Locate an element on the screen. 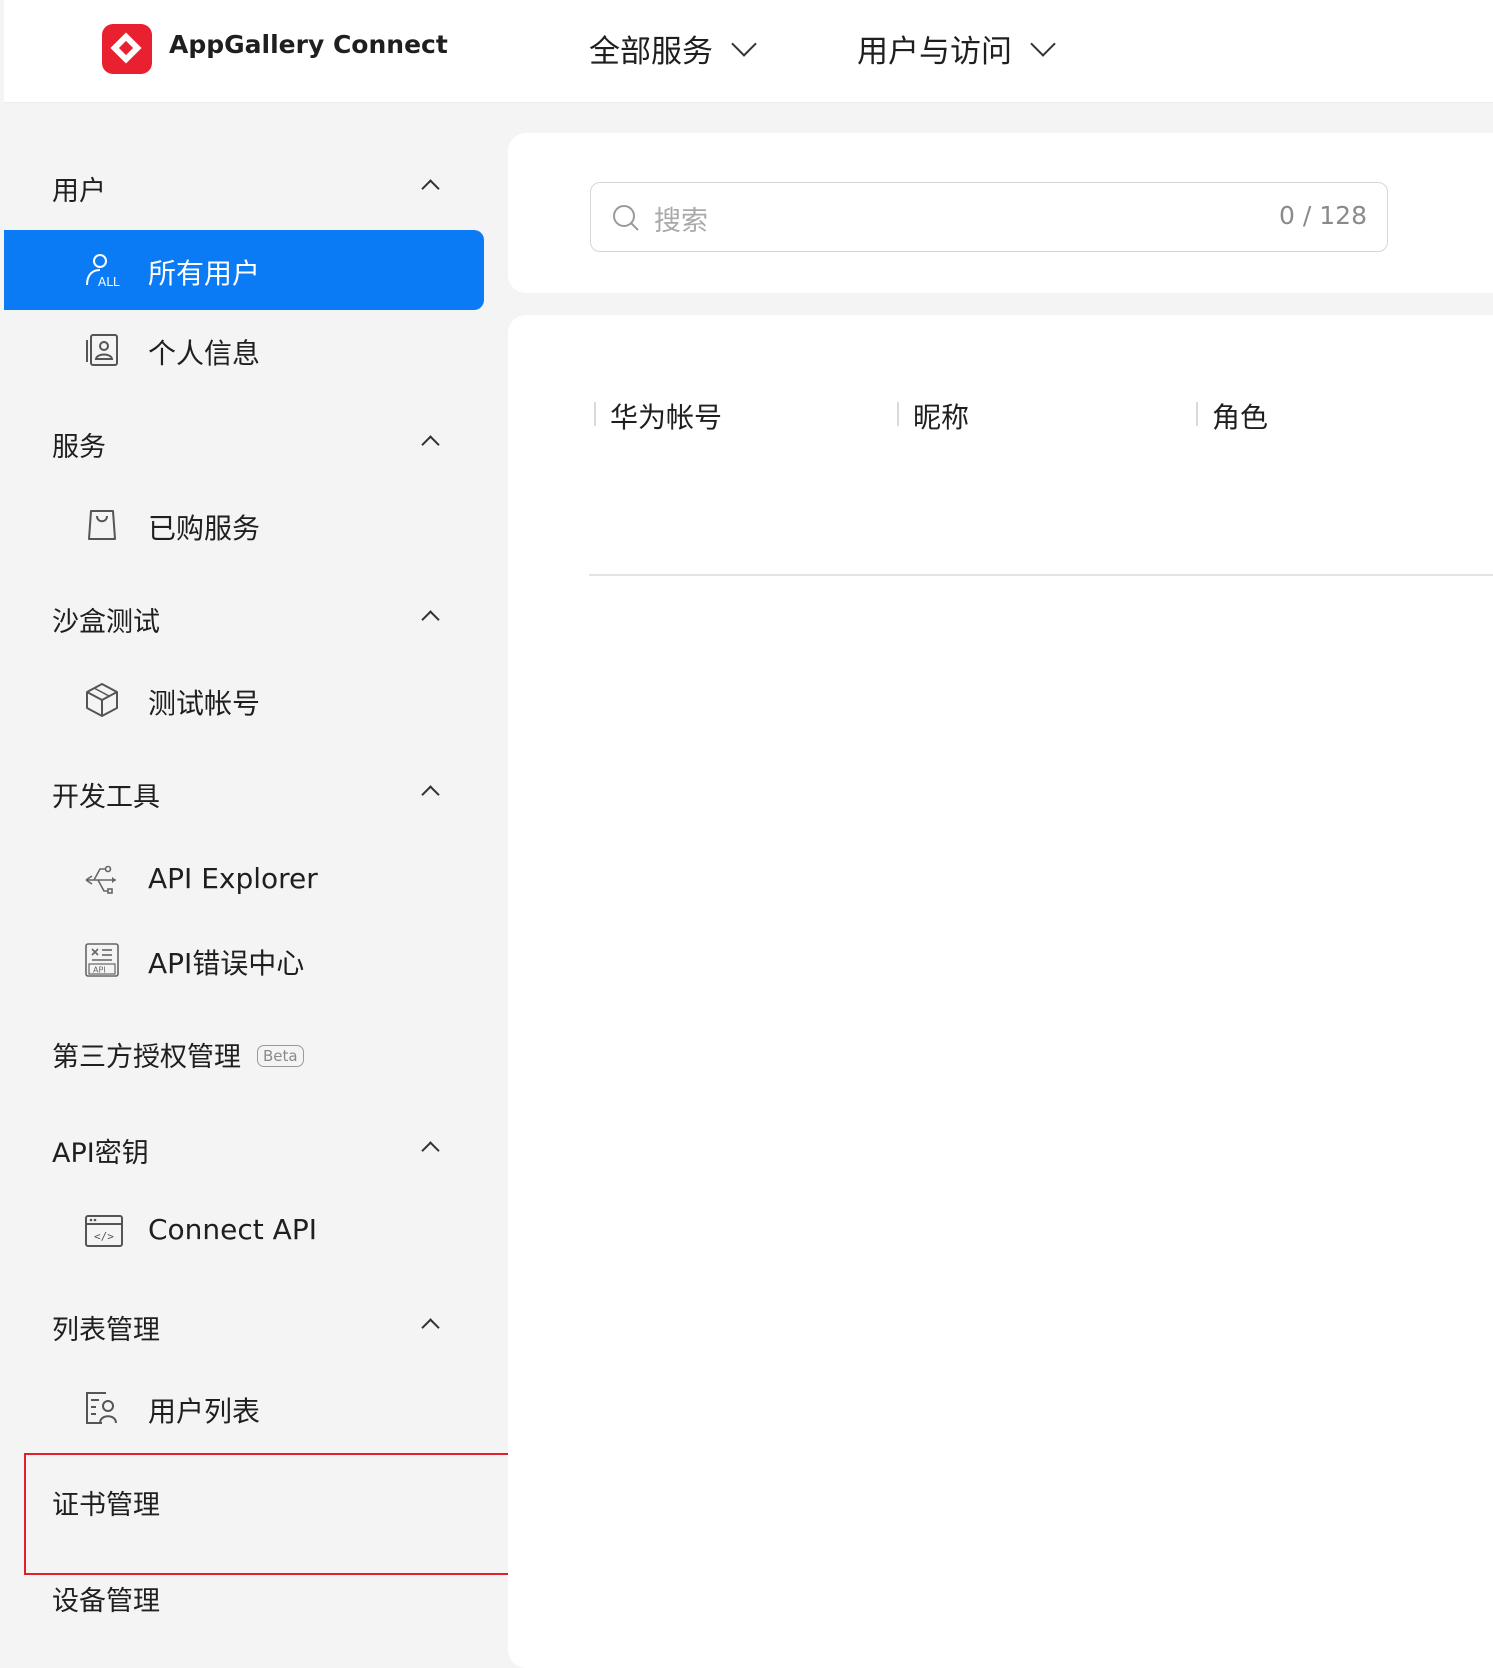 The image size is (1493, 1668). sidebar-item-user-list: 用户列表 is located at coordinates (244, 1408).